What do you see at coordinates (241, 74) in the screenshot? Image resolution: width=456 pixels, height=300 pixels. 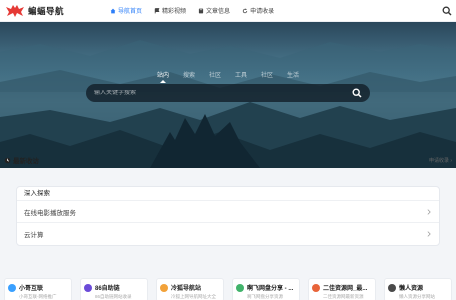 I see `tab-tools: 工具` at bounding box center [241, 74].